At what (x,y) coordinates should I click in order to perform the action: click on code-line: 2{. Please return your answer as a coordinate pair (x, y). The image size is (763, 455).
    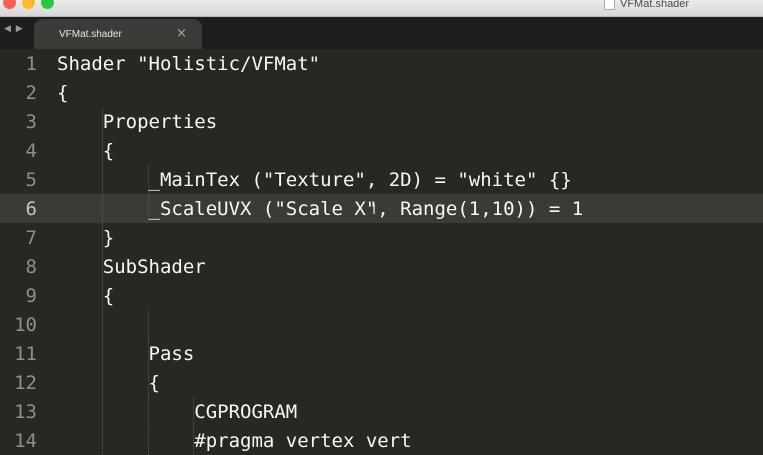
    Looking at the image, I should click on (381, 92).